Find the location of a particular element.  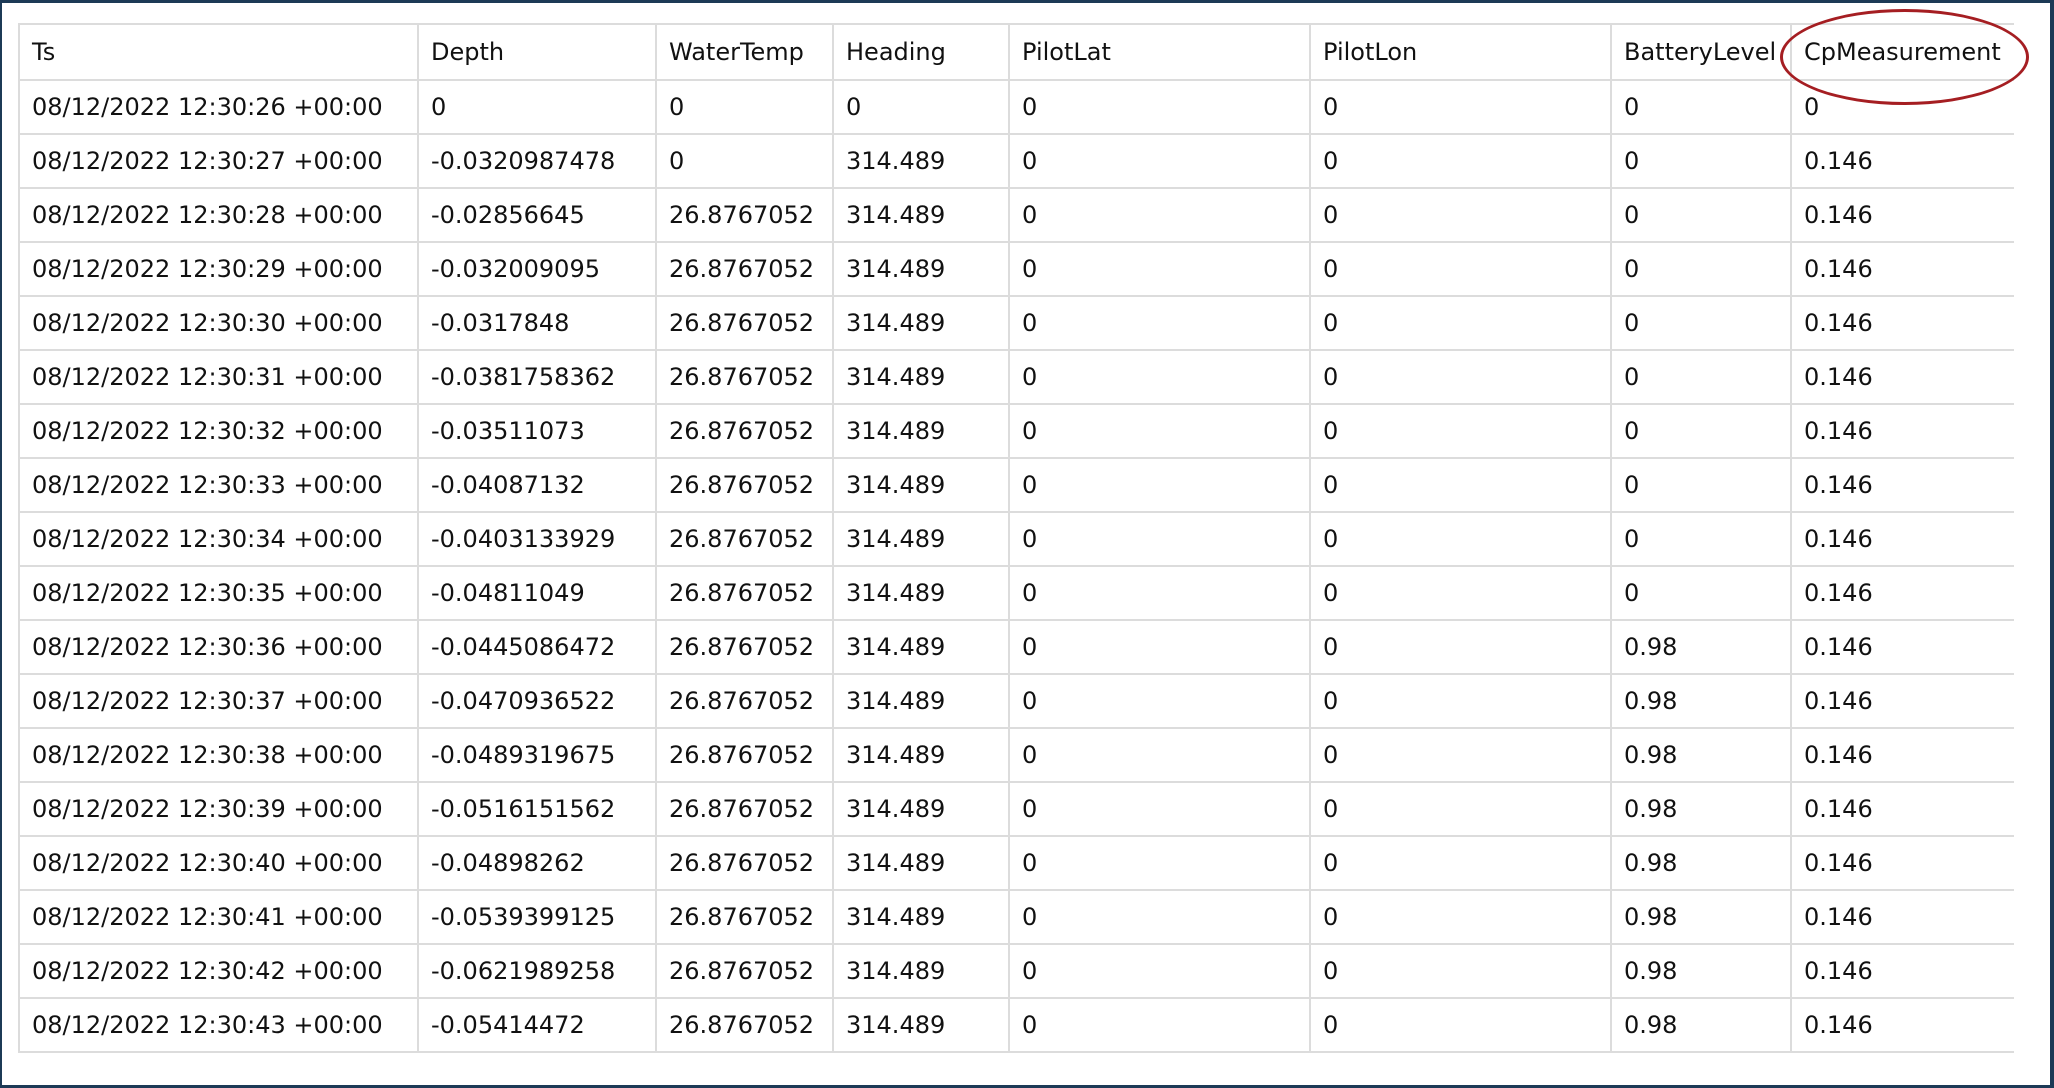

column-header-ts: Ts is located at coordinates (218, 52).